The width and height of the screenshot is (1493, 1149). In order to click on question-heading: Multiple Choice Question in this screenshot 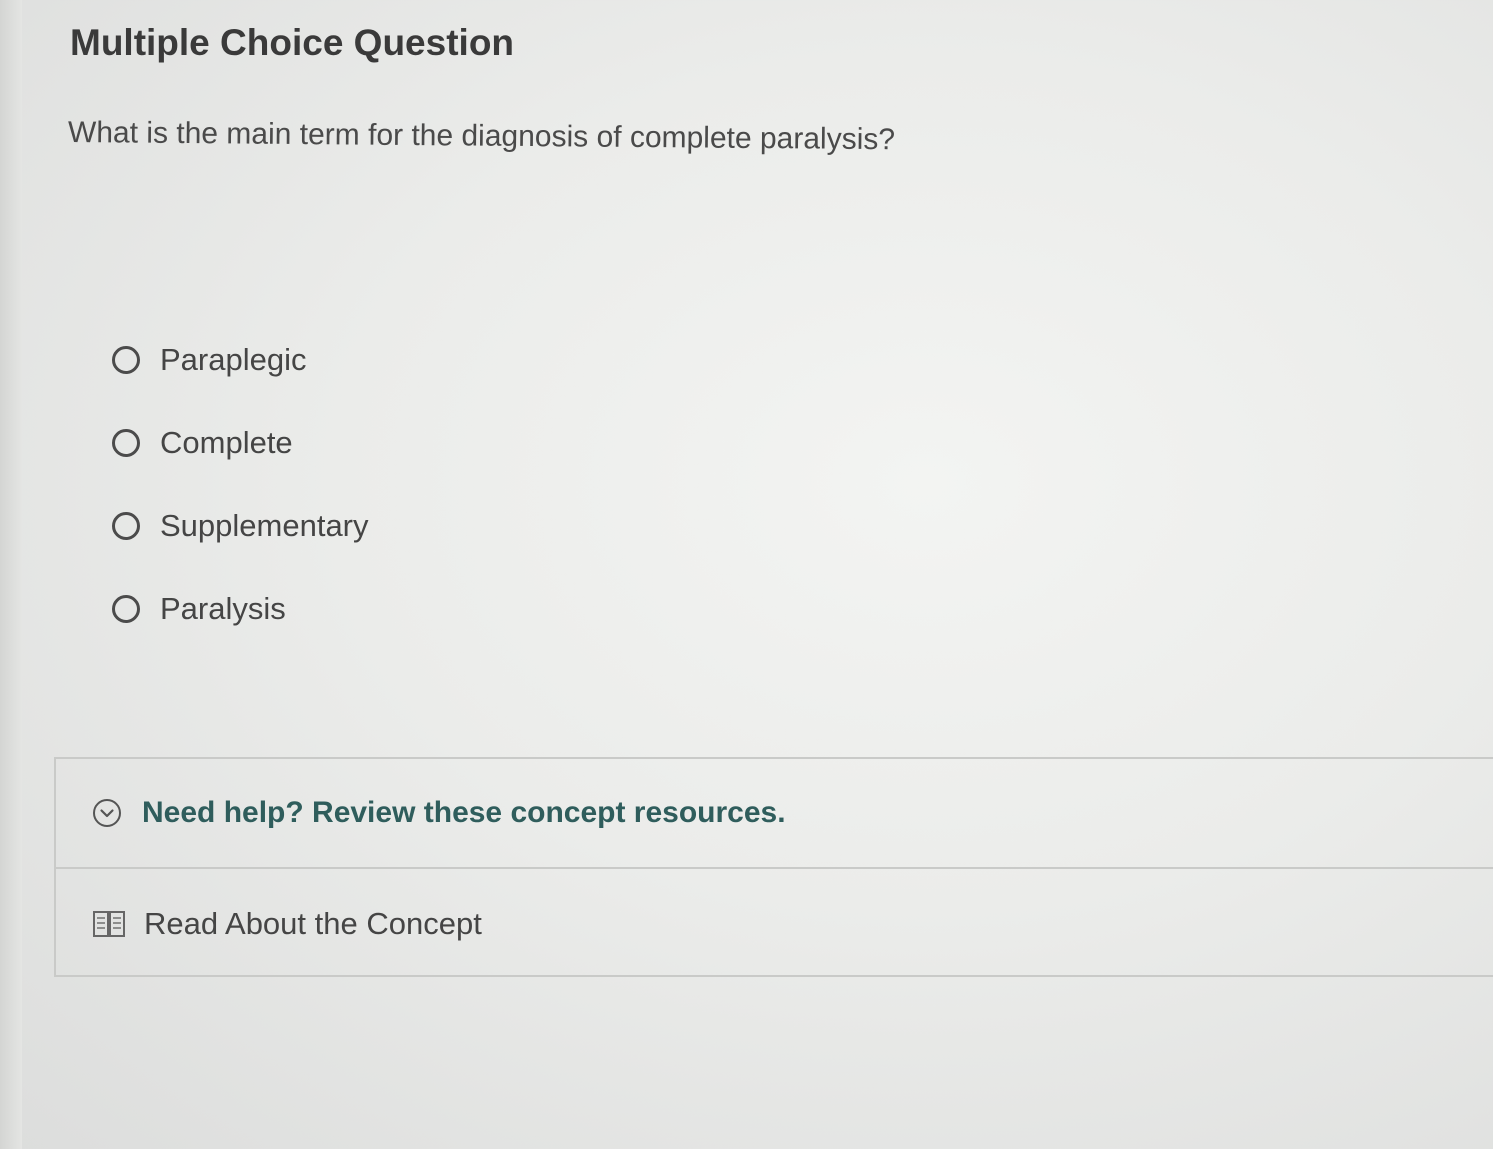, I will do `click(292, 42)`.